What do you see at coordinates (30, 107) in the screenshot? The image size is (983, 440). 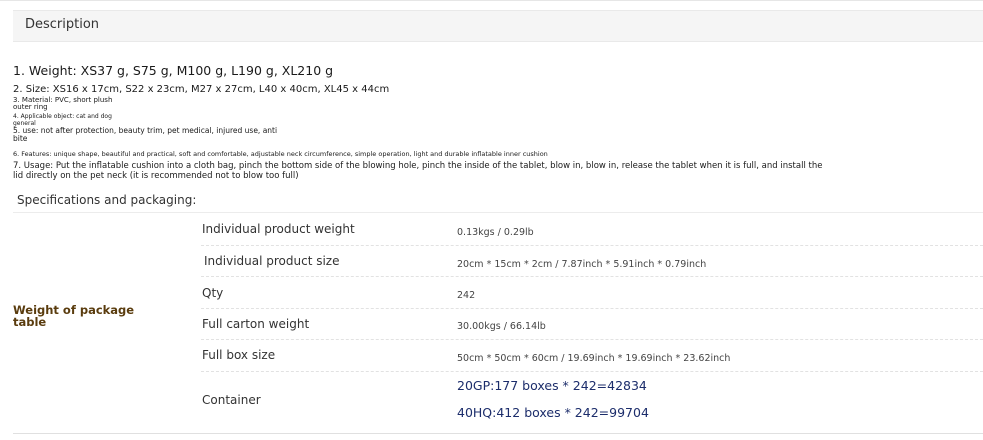 I see `material-line-cont: outer ring` at bounding box center [30, 107].